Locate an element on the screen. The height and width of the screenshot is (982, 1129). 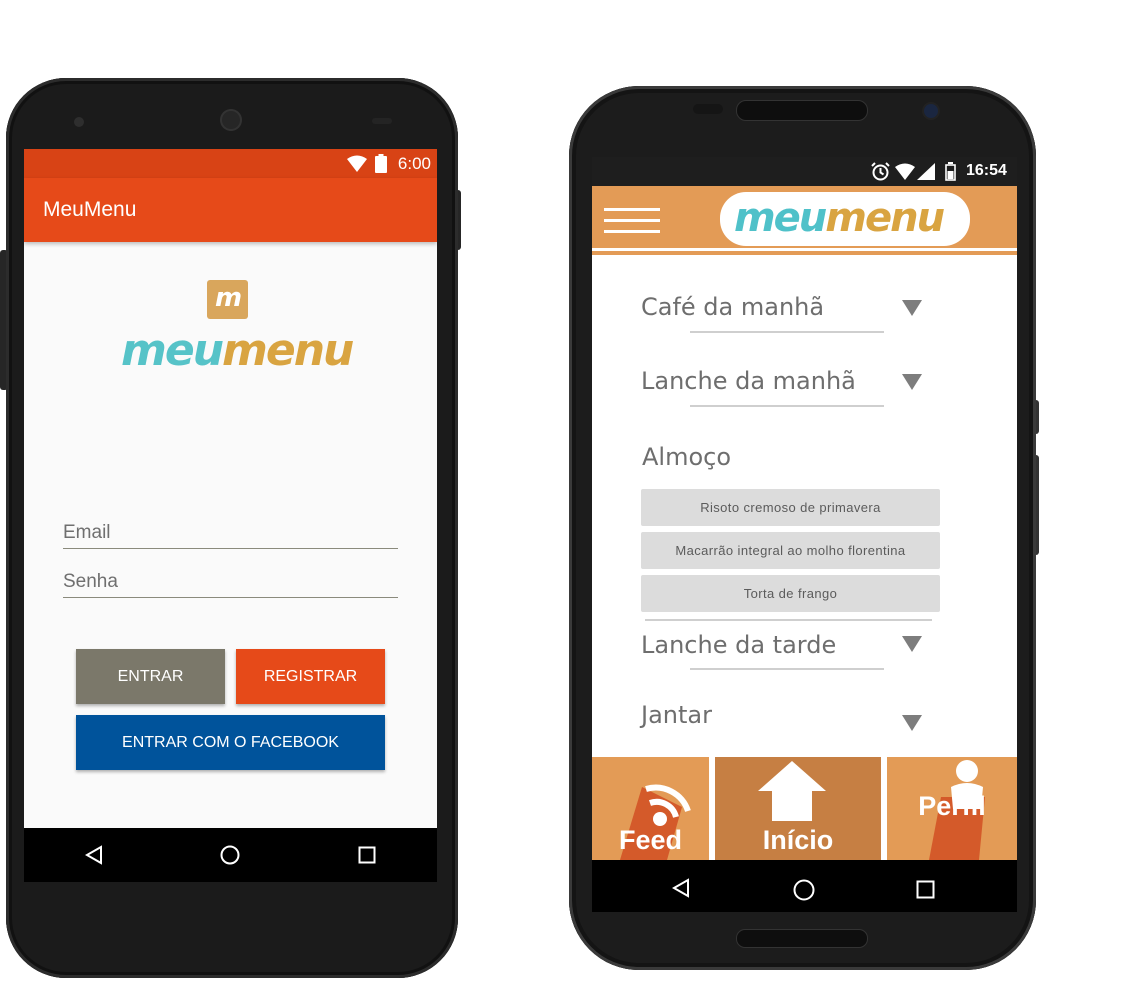
password-field: Senha is located at coordinates (230, 584).